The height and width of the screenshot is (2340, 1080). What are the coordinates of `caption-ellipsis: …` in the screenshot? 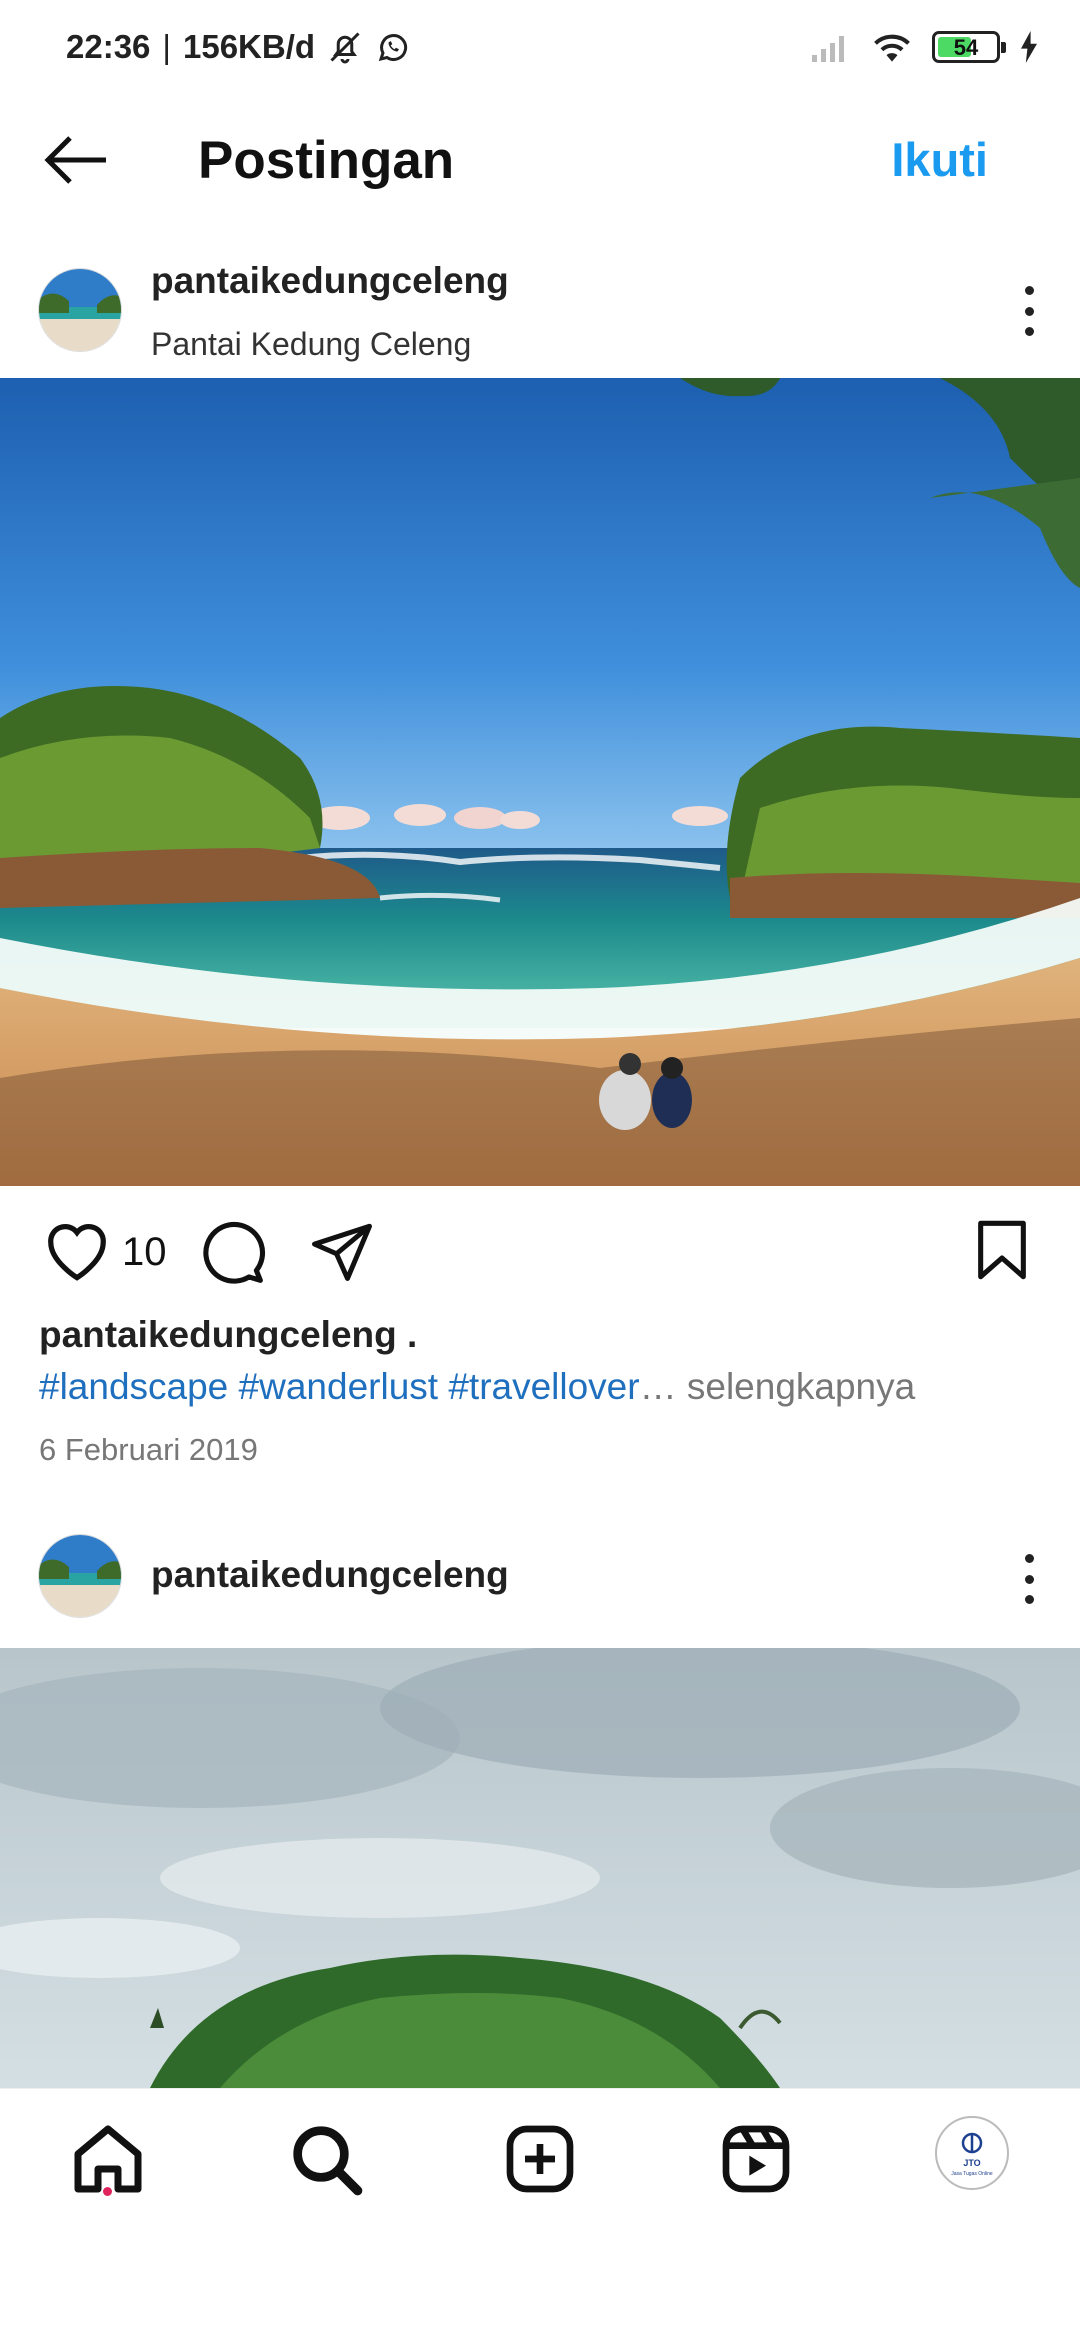 It's located at (658, 1386).